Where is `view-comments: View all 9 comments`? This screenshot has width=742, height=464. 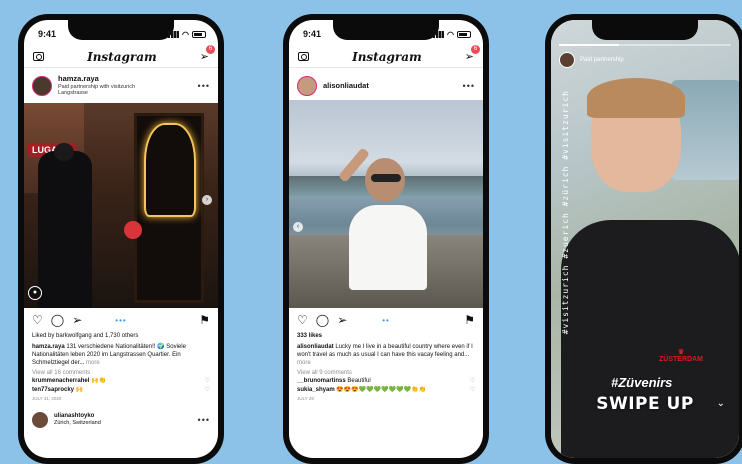 view-comments: View all 9 comments is located at coordinates (386, 373).